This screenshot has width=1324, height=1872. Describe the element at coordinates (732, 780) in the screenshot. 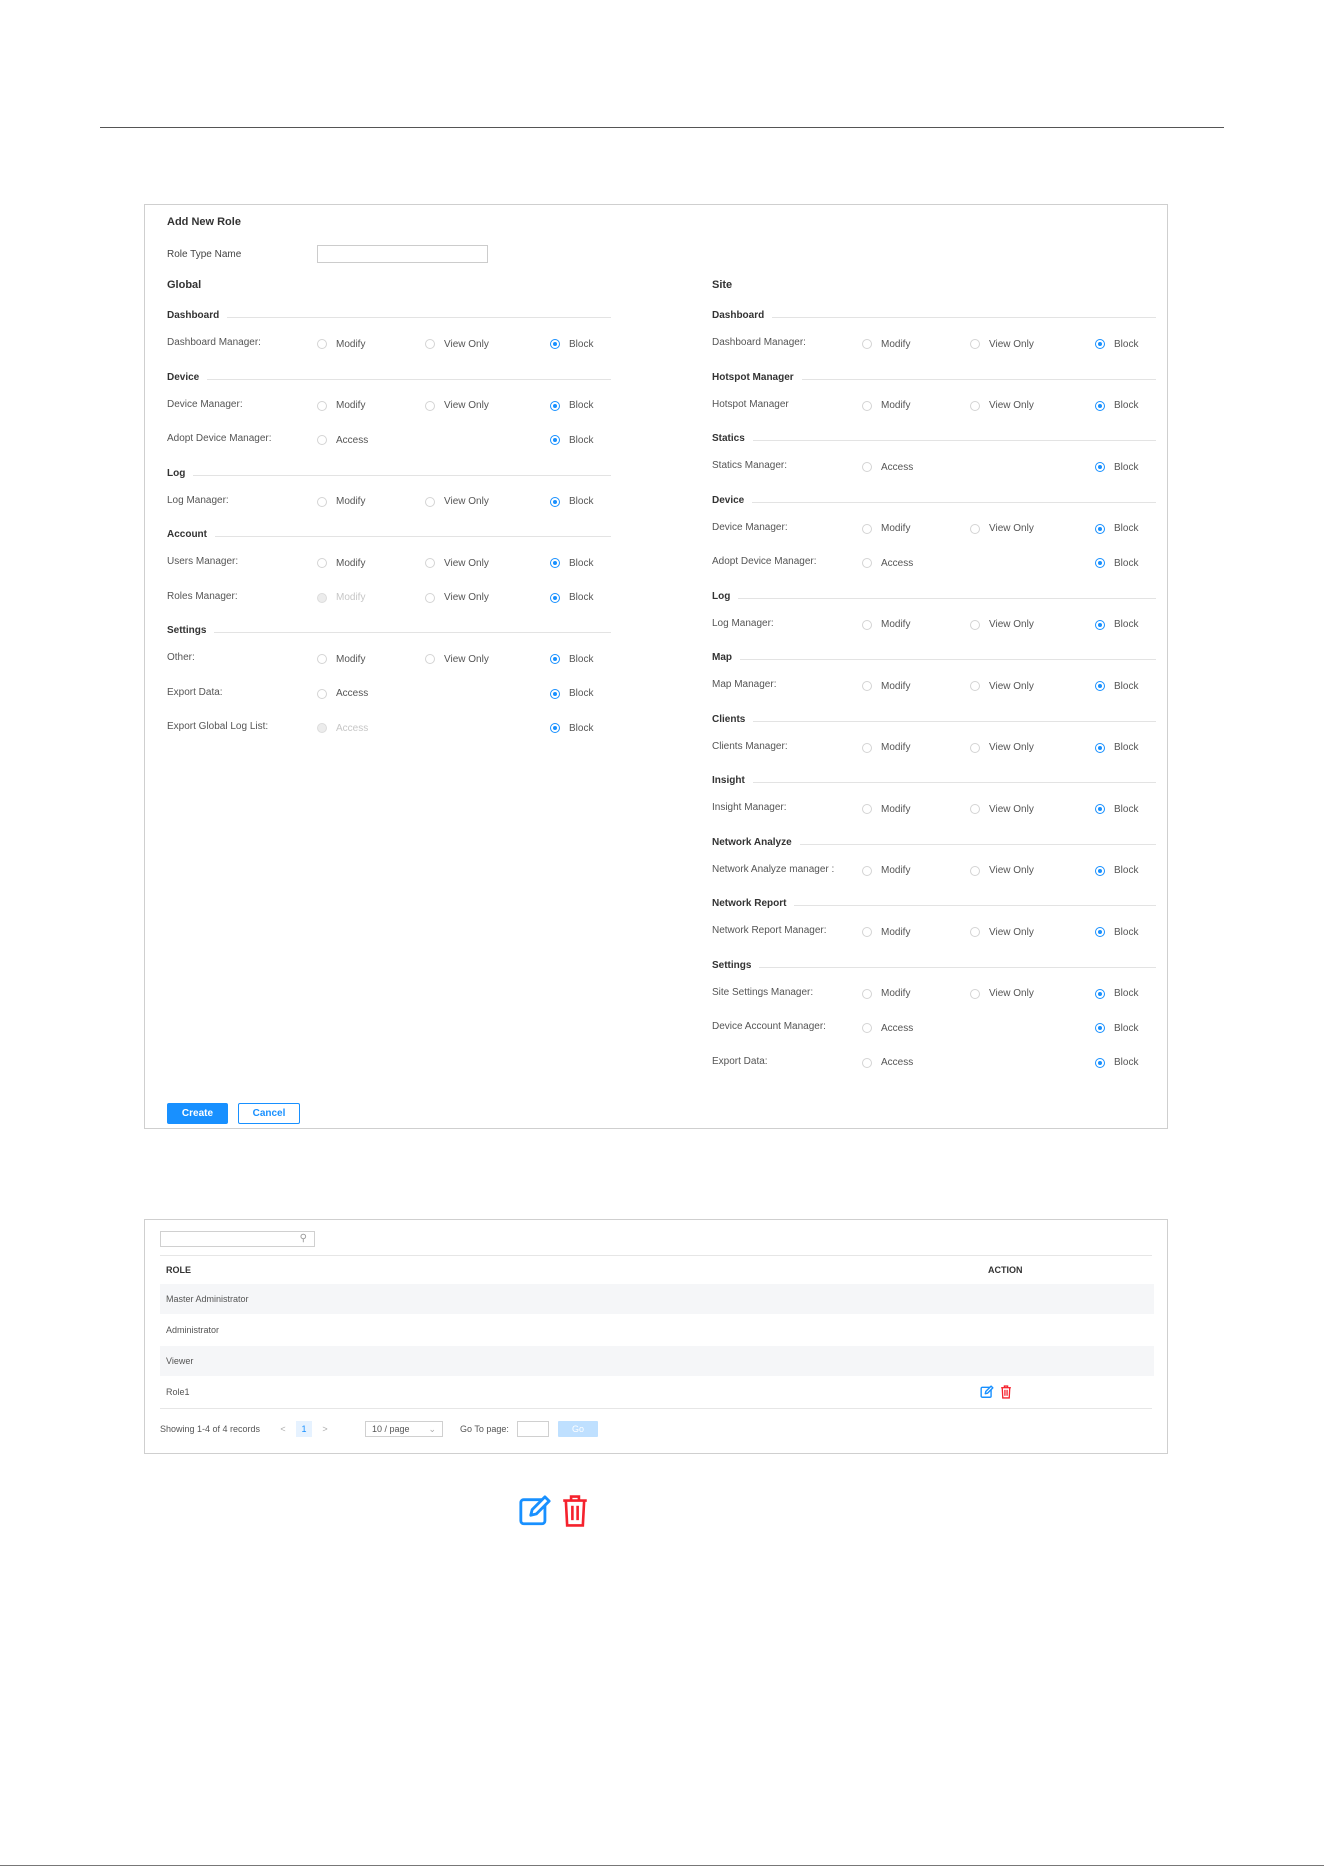

I see `section-title: Insight` at that location.